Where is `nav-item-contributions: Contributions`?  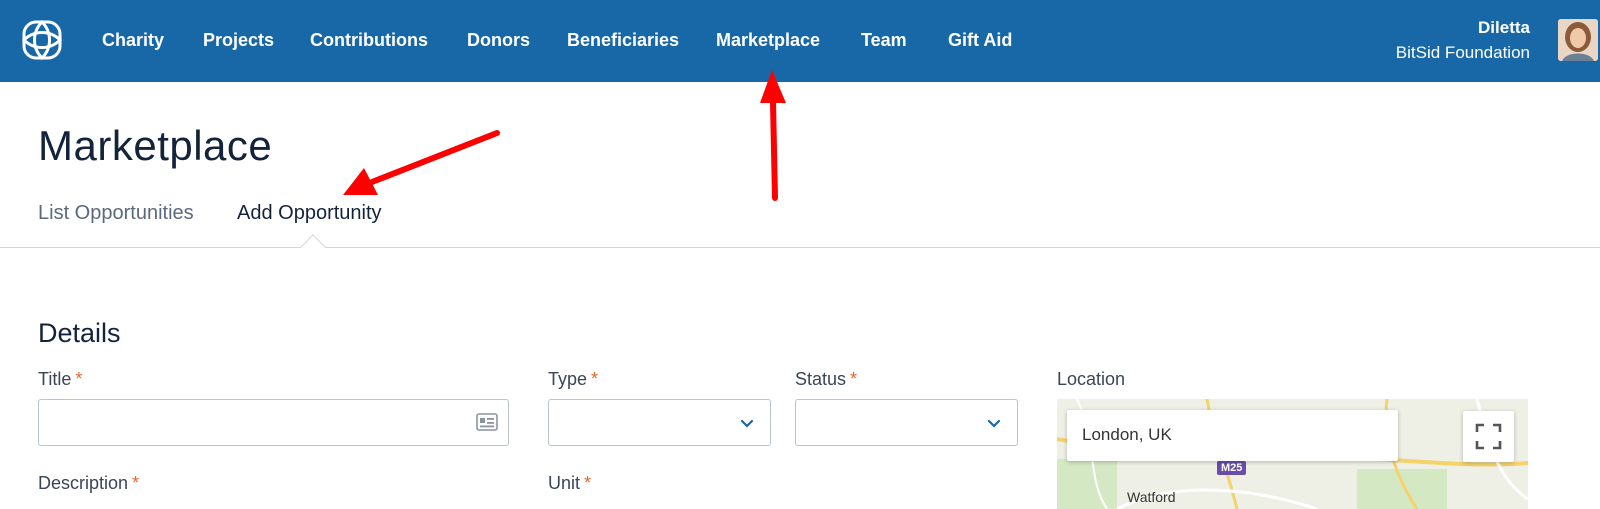 nav-item-contributions: Contributions is located at coordinates (369, 40).